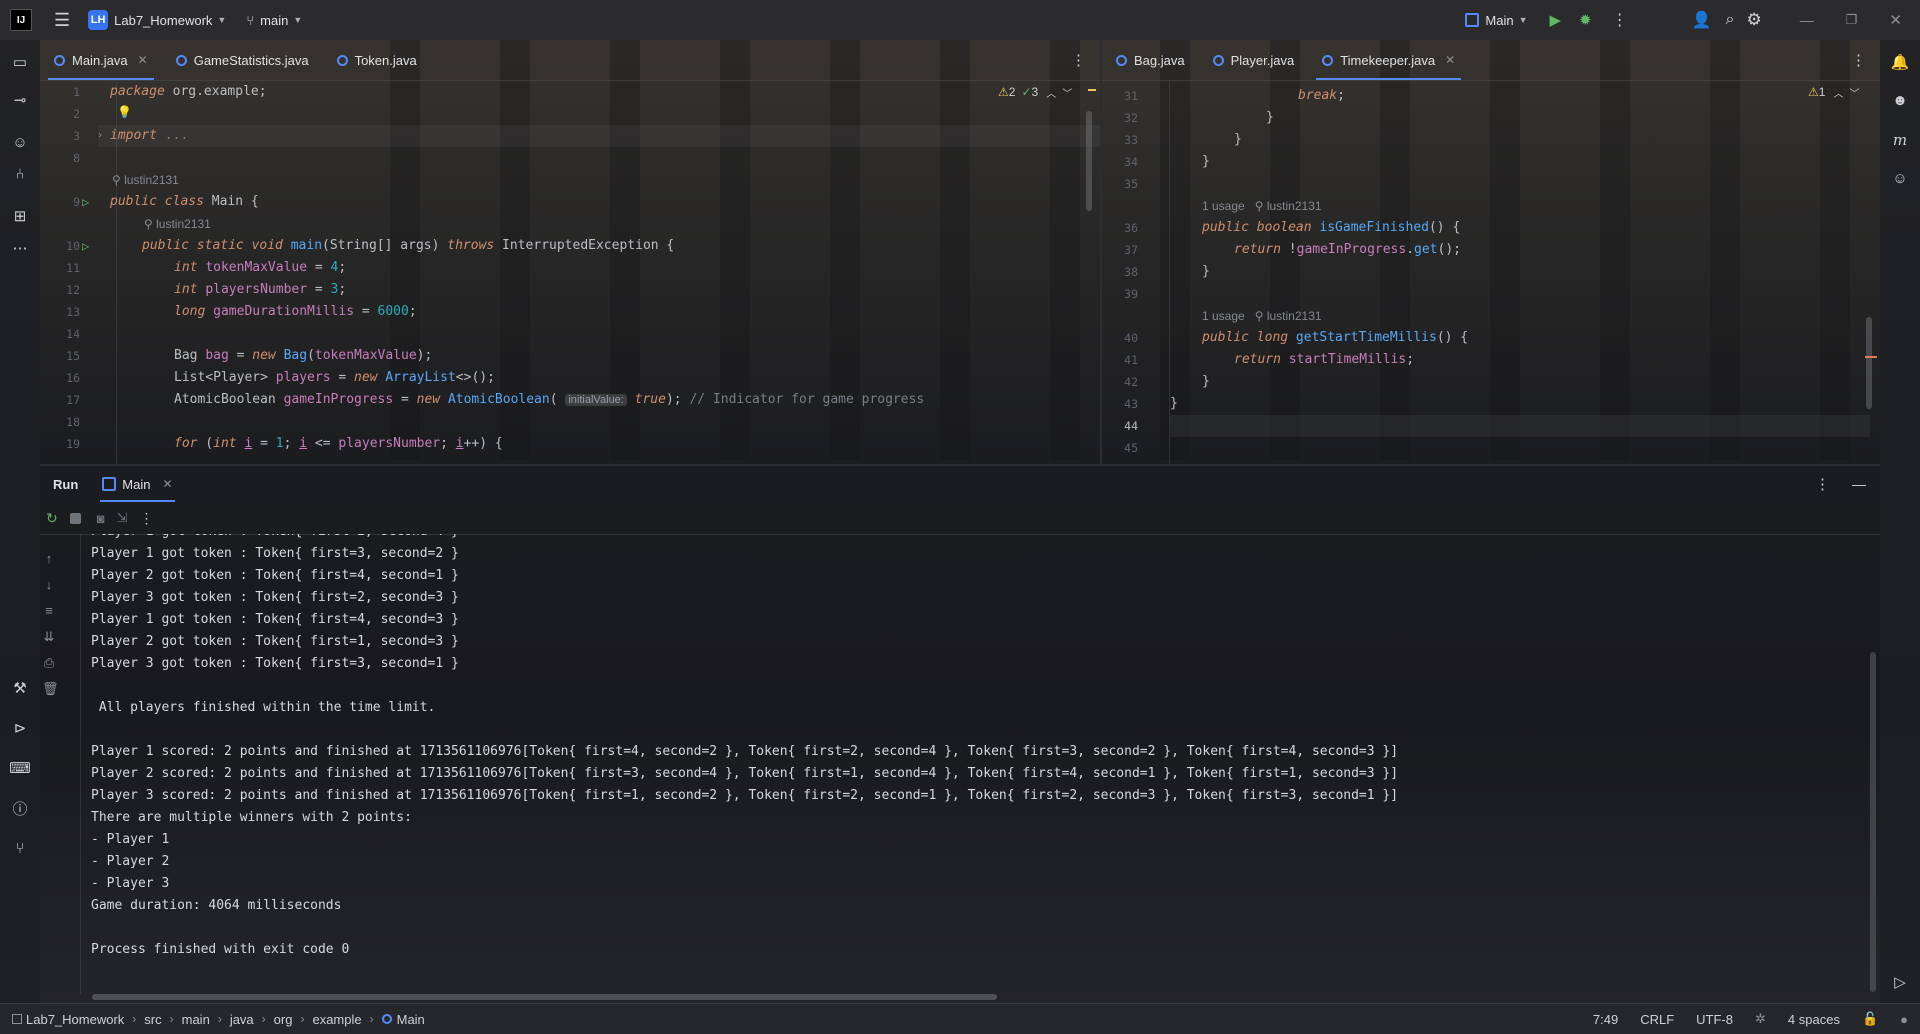 Image resolution: width=1920 pixels, height=1034 pixels. What do you see at coordinates (137, 484) in the screenshot?
I see `tab-run-main: Main ✕` at bounding box center [137, 484].